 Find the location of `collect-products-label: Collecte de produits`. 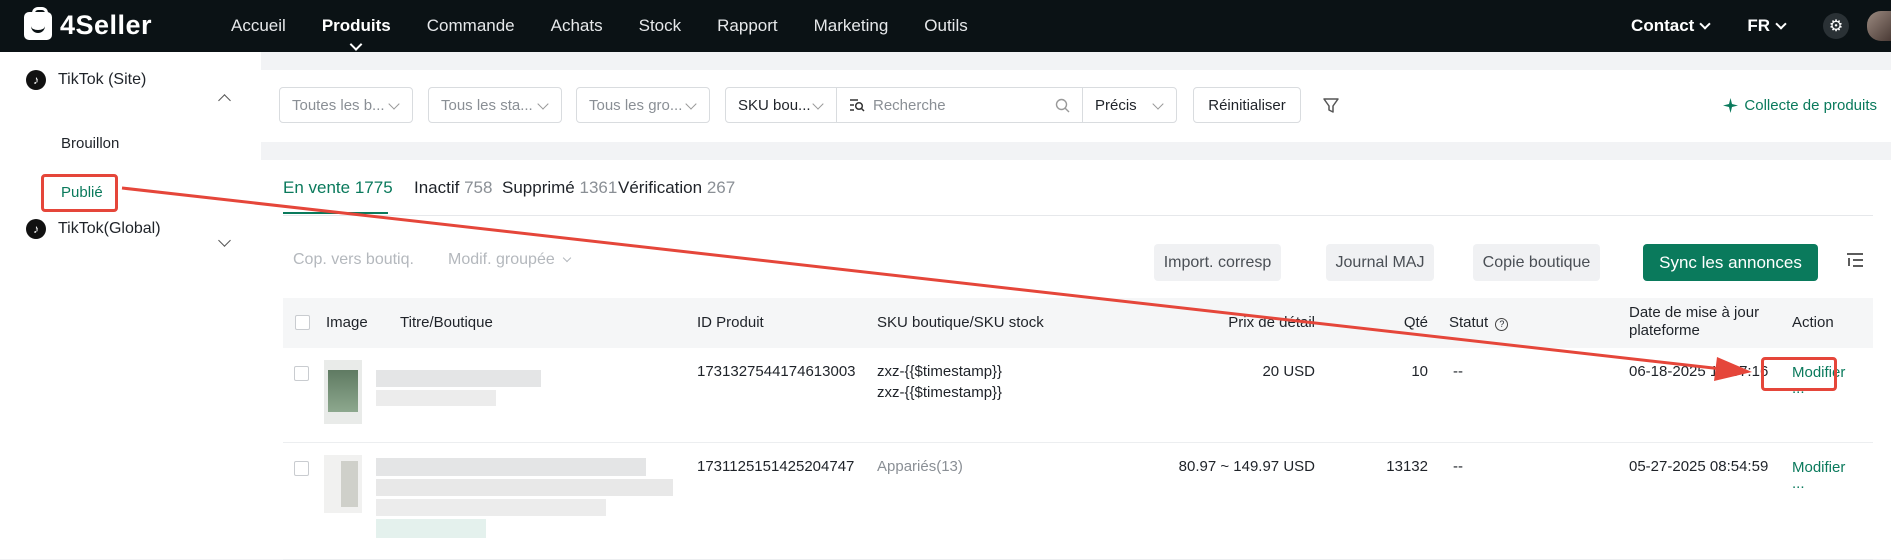

collect-products-label: Collecte de produits is located at coordinates (1810, 105).